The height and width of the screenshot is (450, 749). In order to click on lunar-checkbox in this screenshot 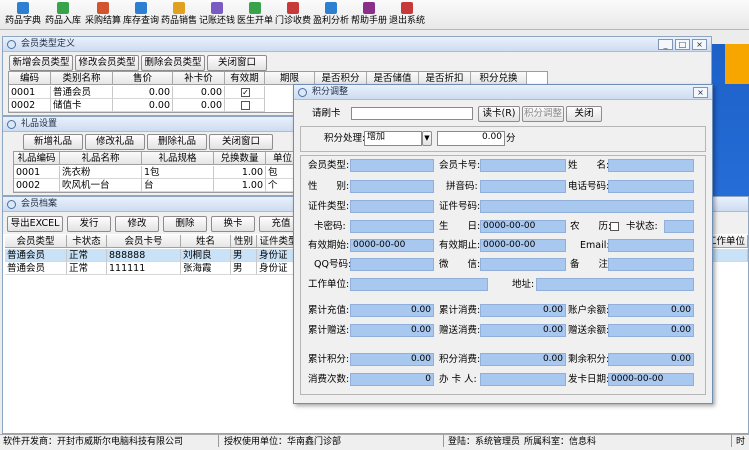, I will do `click(614, 226)`.